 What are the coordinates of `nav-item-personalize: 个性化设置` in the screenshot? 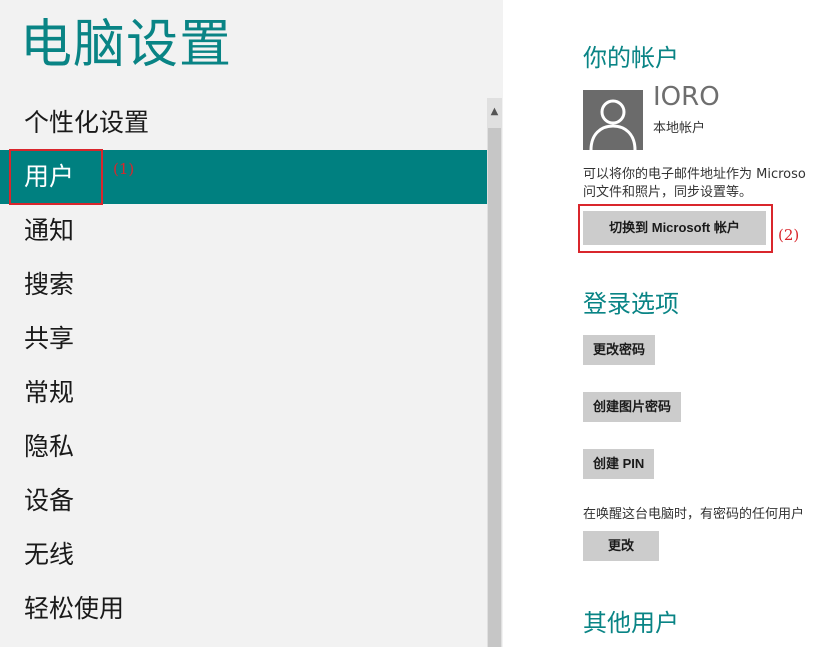 It's located at (243, 123).